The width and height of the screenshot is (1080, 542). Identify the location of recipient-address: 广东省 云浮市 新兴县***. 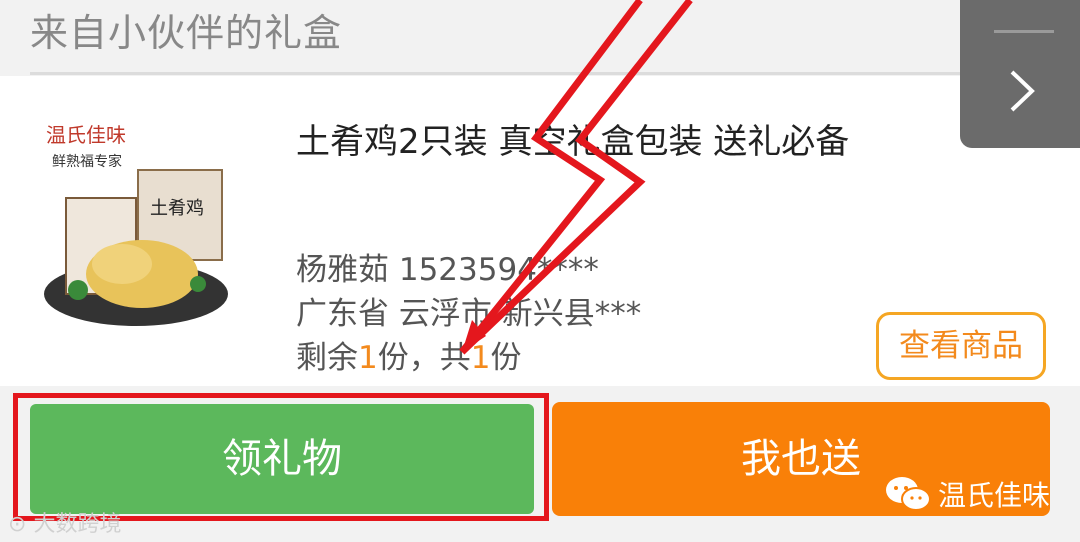
(469, 314).